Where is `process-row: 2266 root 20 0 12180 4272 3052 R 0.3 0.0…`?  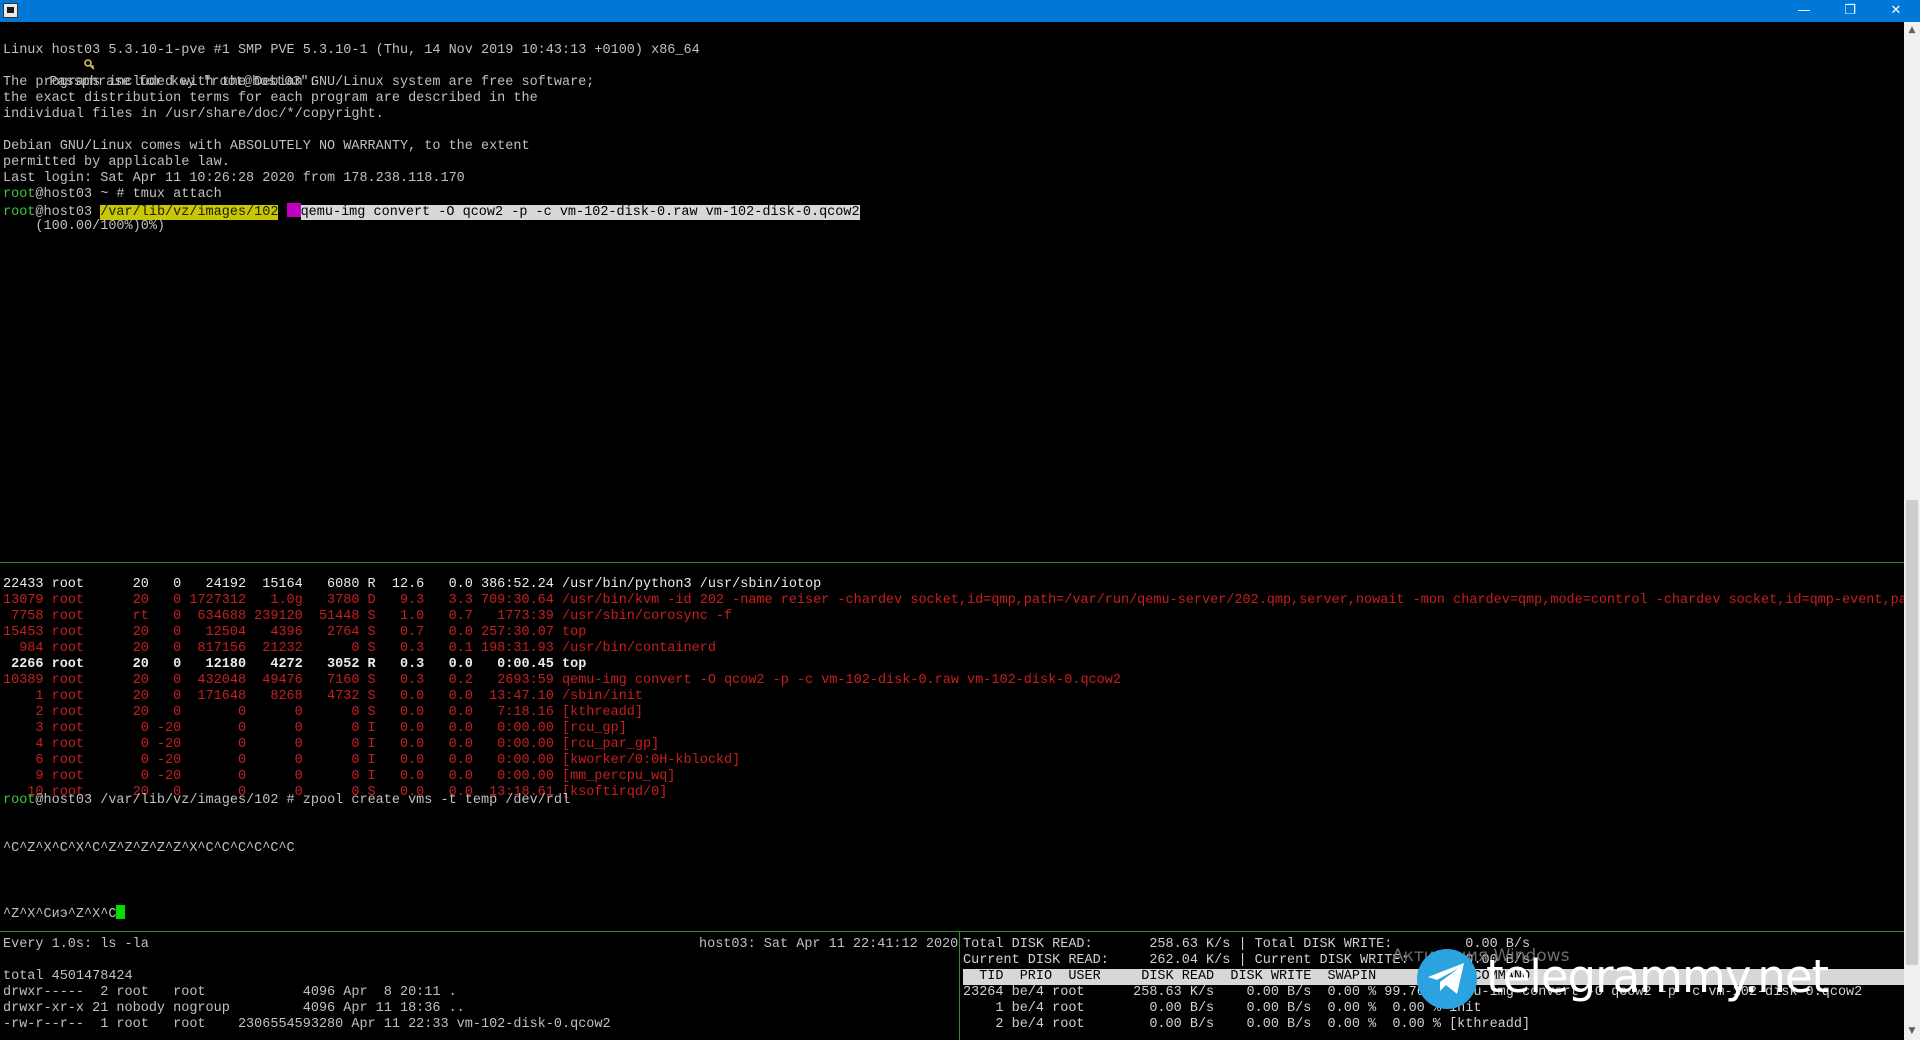
process-row: 2266 root 20 0 12180 4272 3052 R 0.3 0.0… is located at coordinates (295, 664).